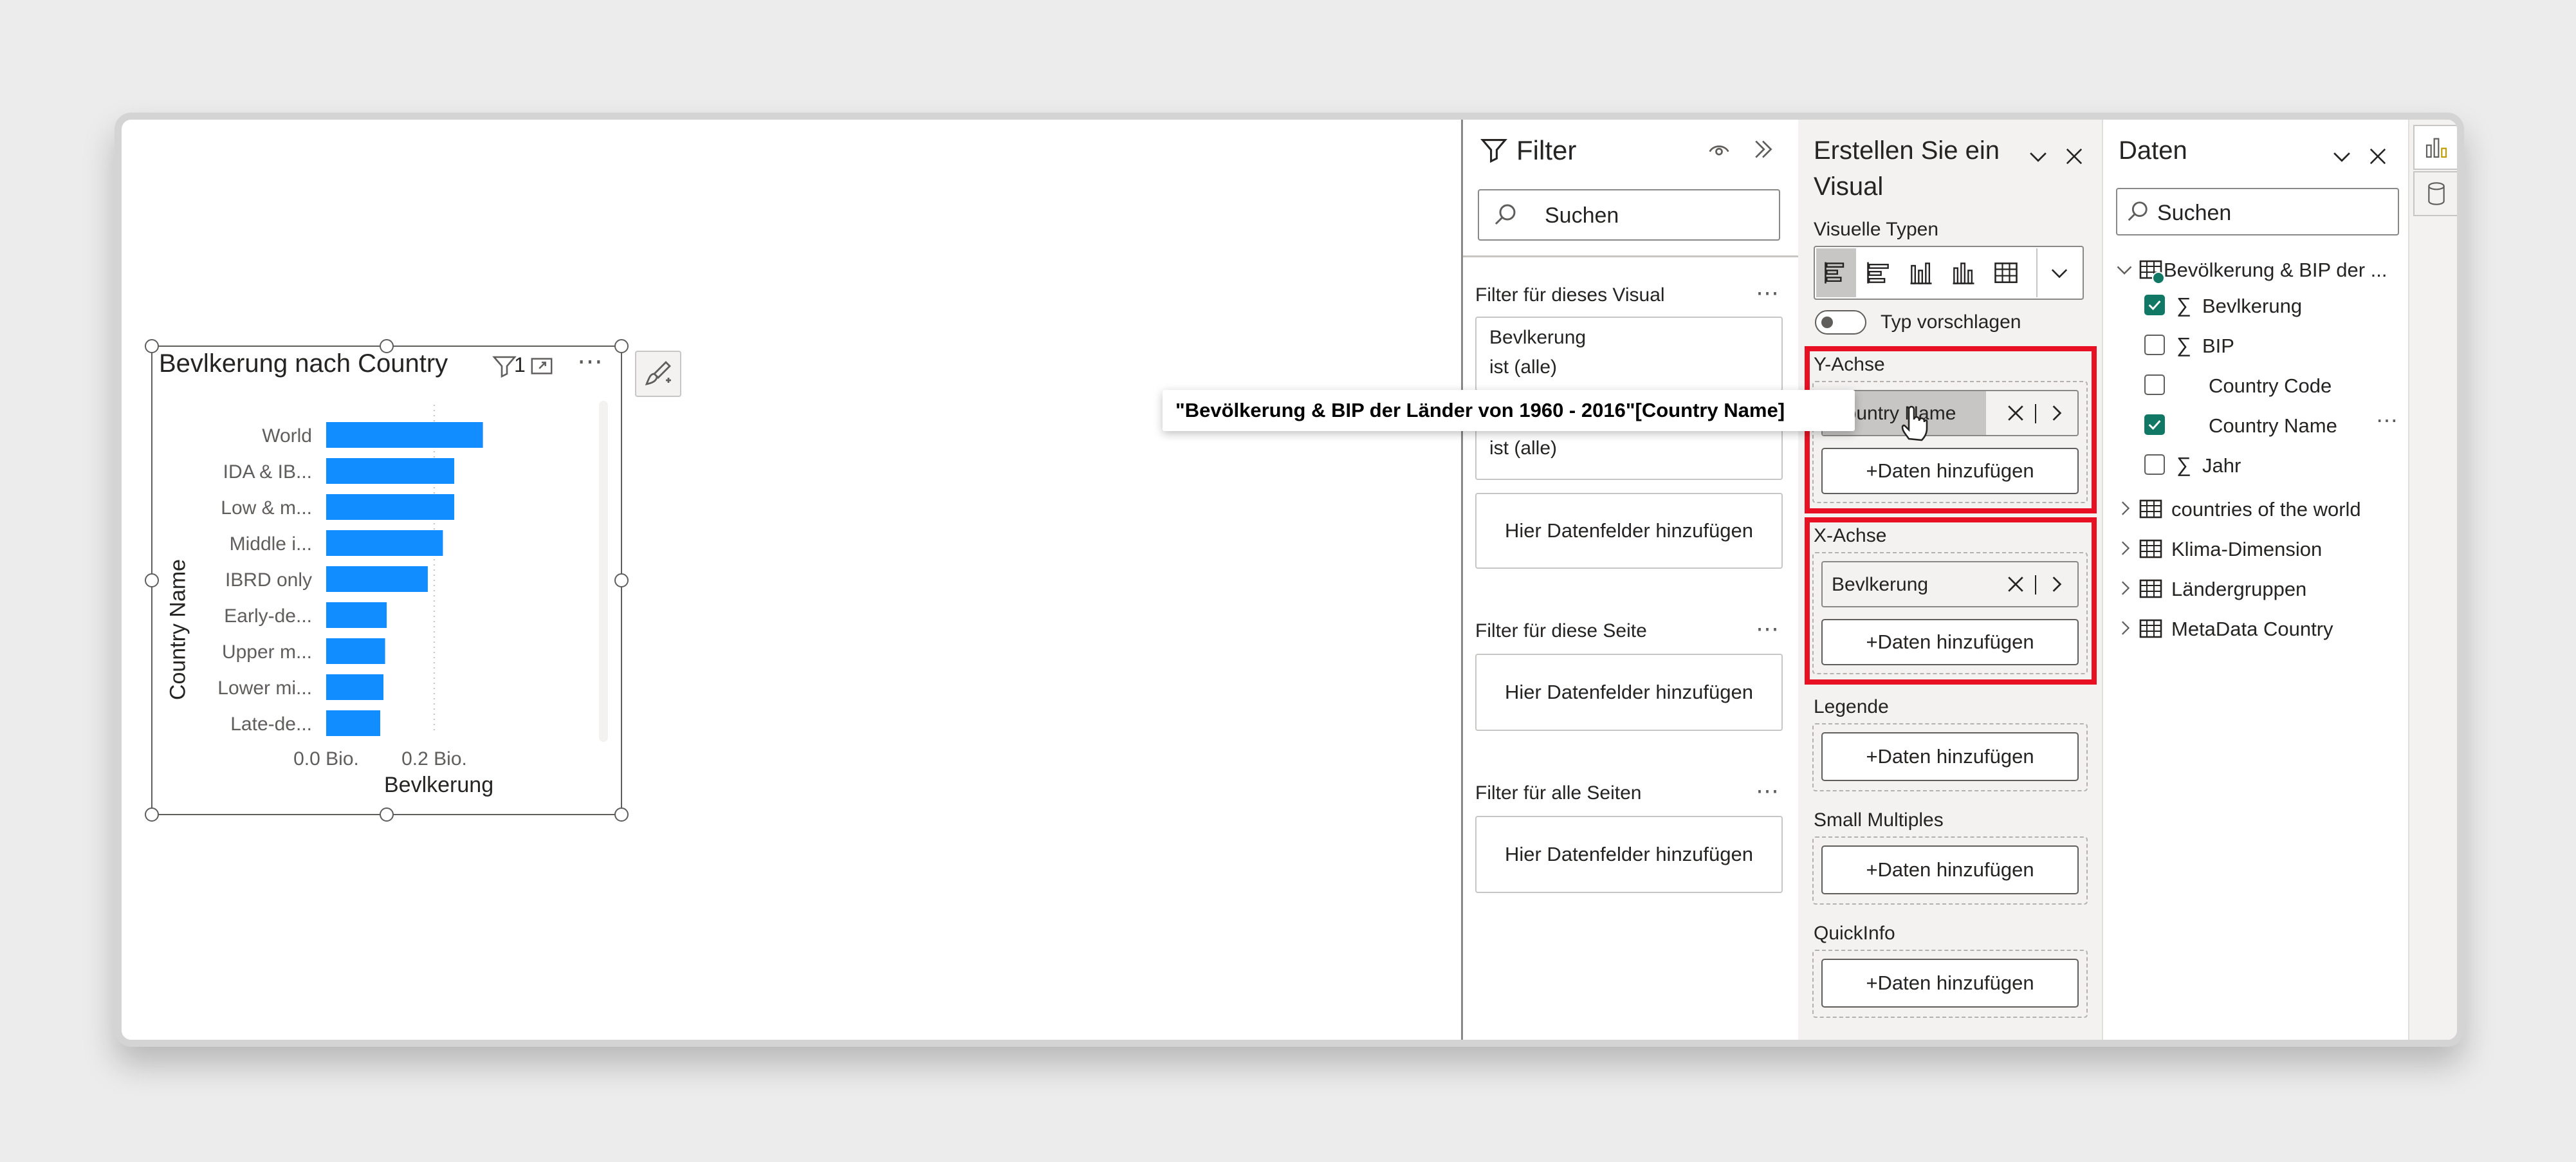 The height and width of the screenshot is (1162, 2576). I want to click on filter-card-field: Bevlkerung, so click(1538, 338).